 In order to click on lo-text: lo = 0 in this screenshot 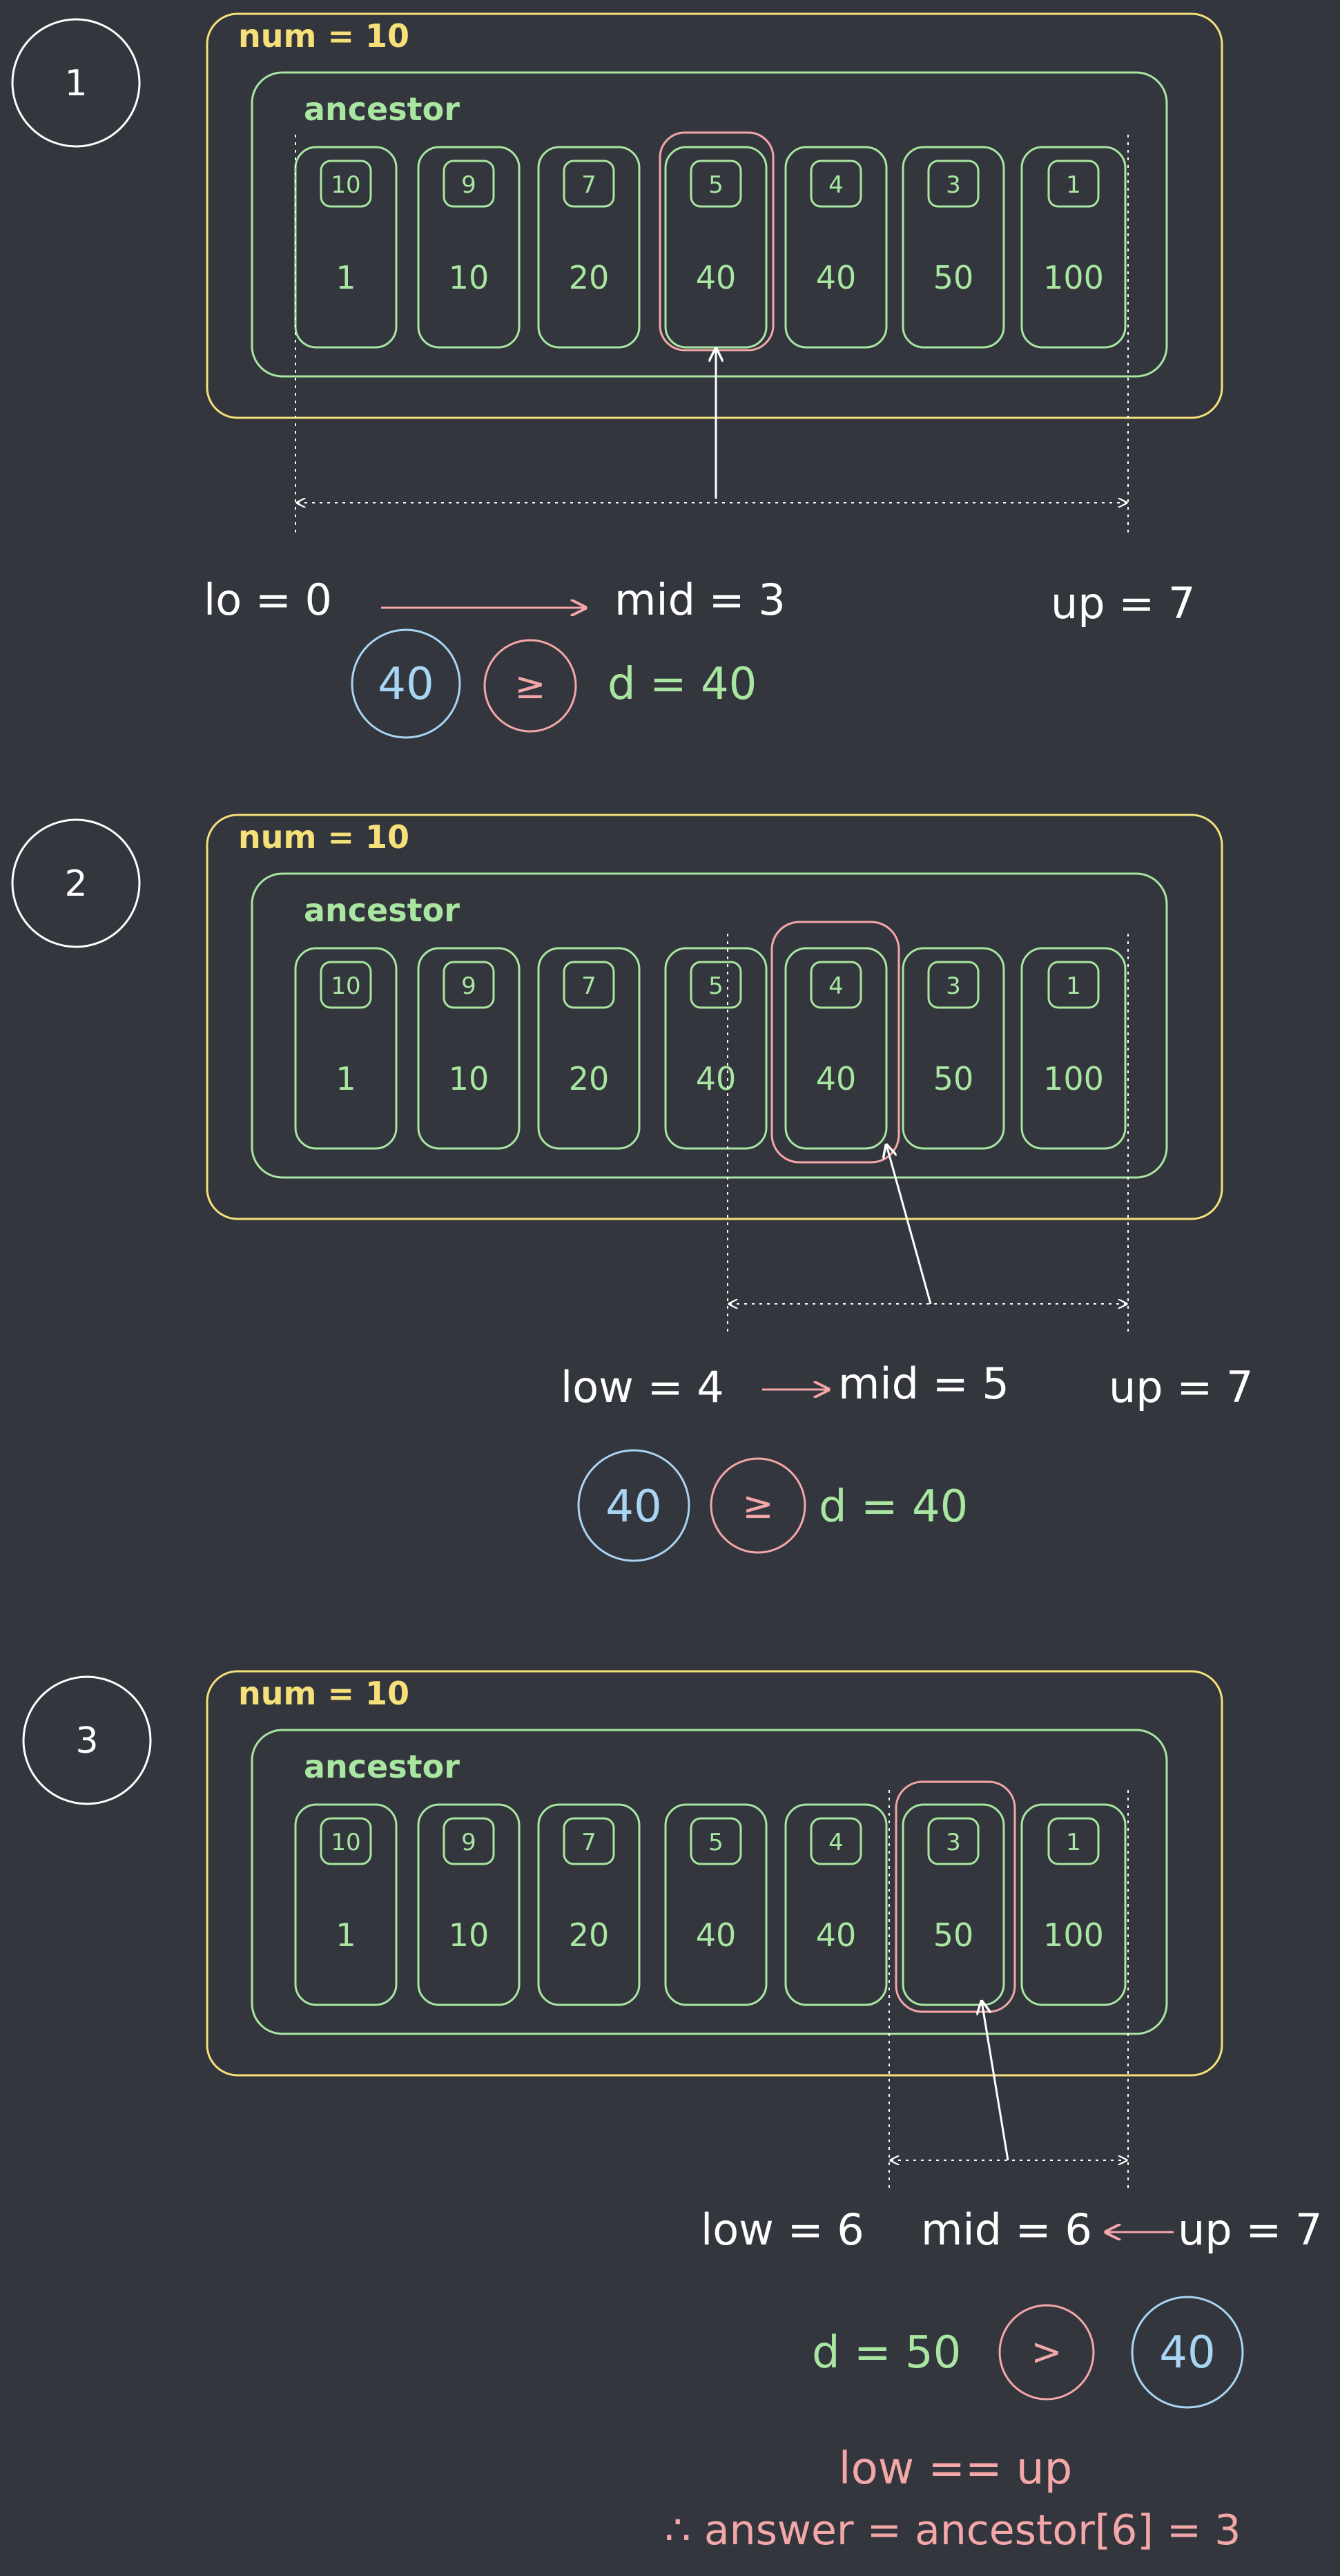, I will do `click(268, 600)`.